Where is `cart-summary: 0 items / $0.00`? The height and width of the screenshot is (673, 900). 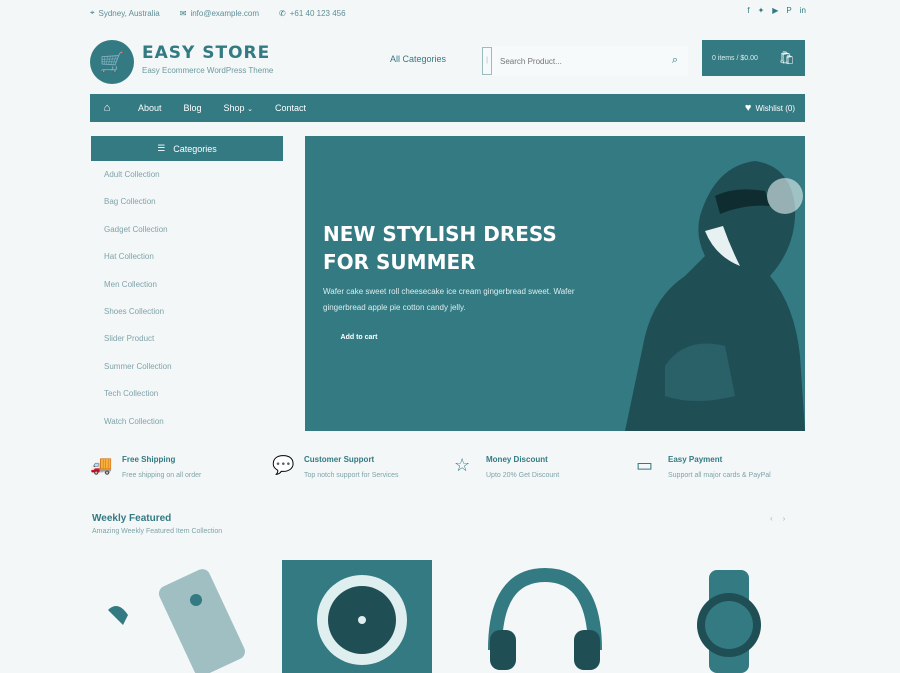
cart-summary: 0 items / $0.00 is located at coordinates (735, 58).